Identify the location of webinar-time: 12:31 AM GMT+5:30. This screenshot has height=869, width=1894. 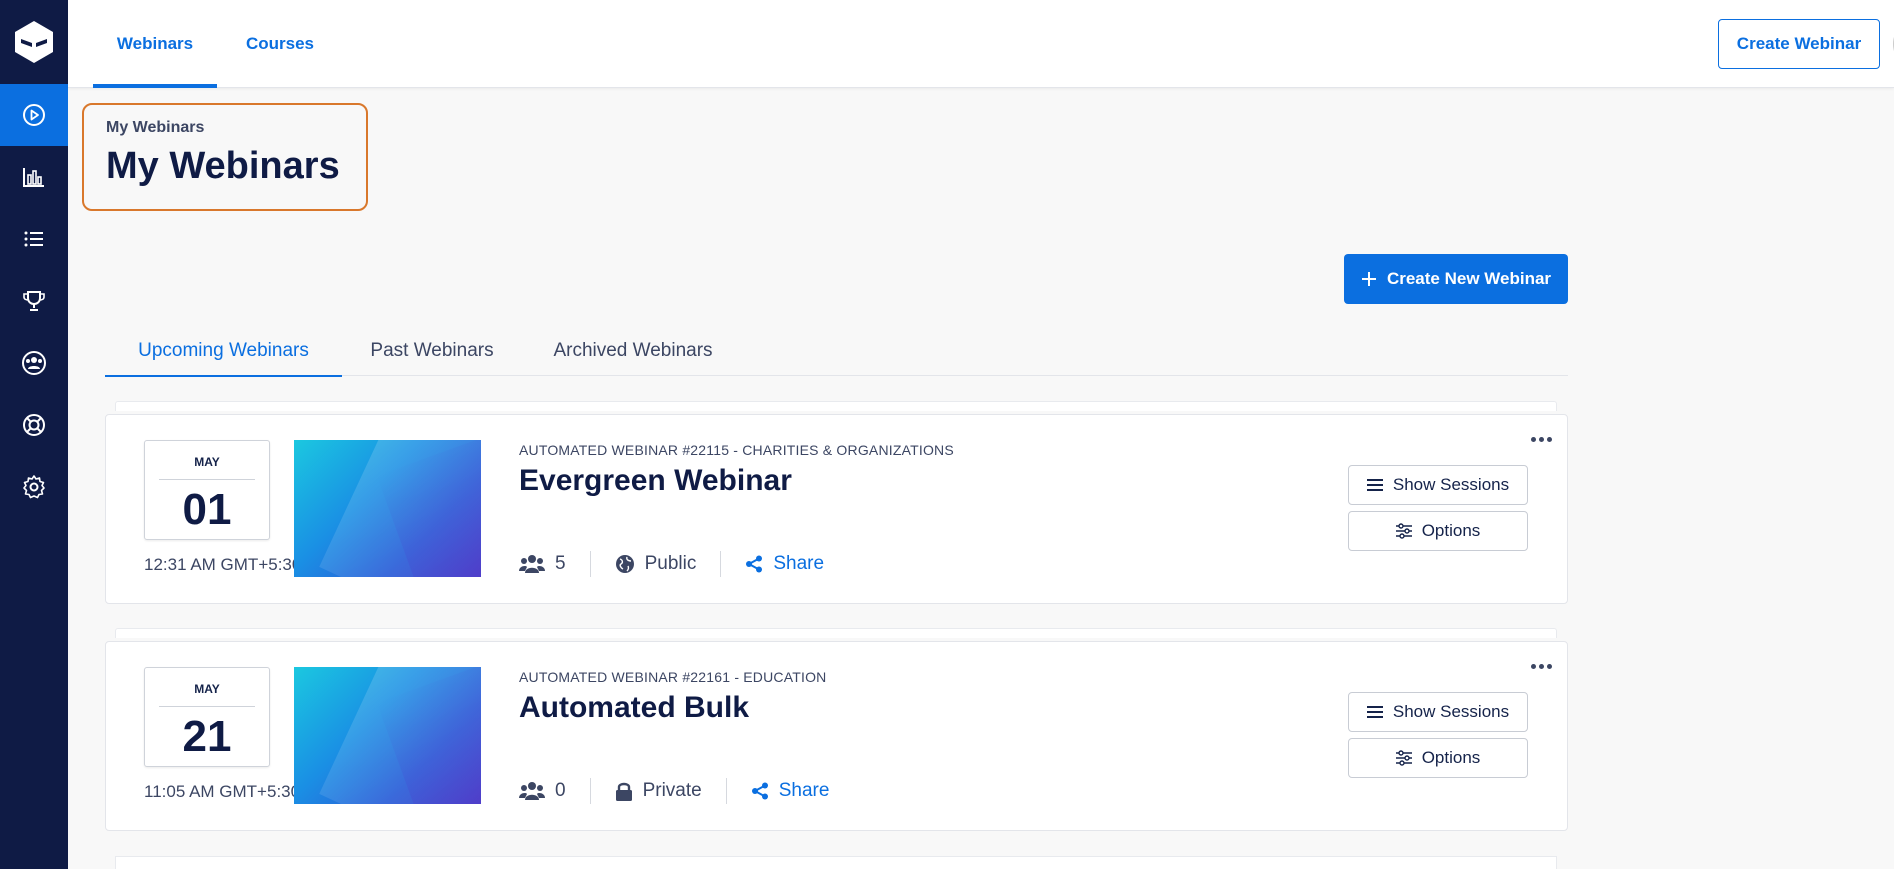
(223, 564).